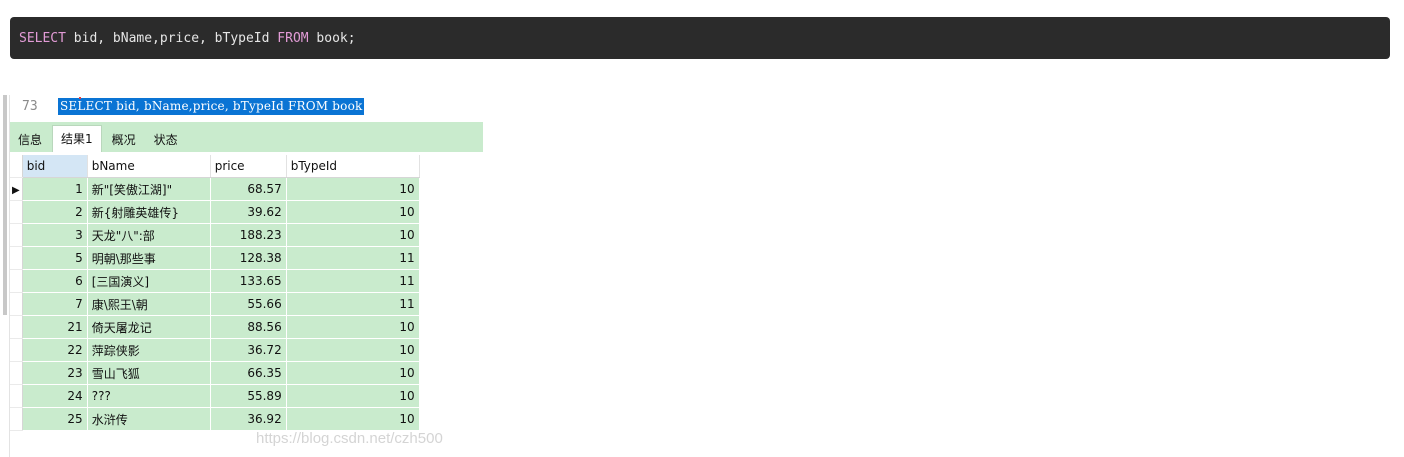  What do you see at coordinates (248, 189) in the screenshot?
I see `cell-price: 68.57` at bounding box center [248, 189].